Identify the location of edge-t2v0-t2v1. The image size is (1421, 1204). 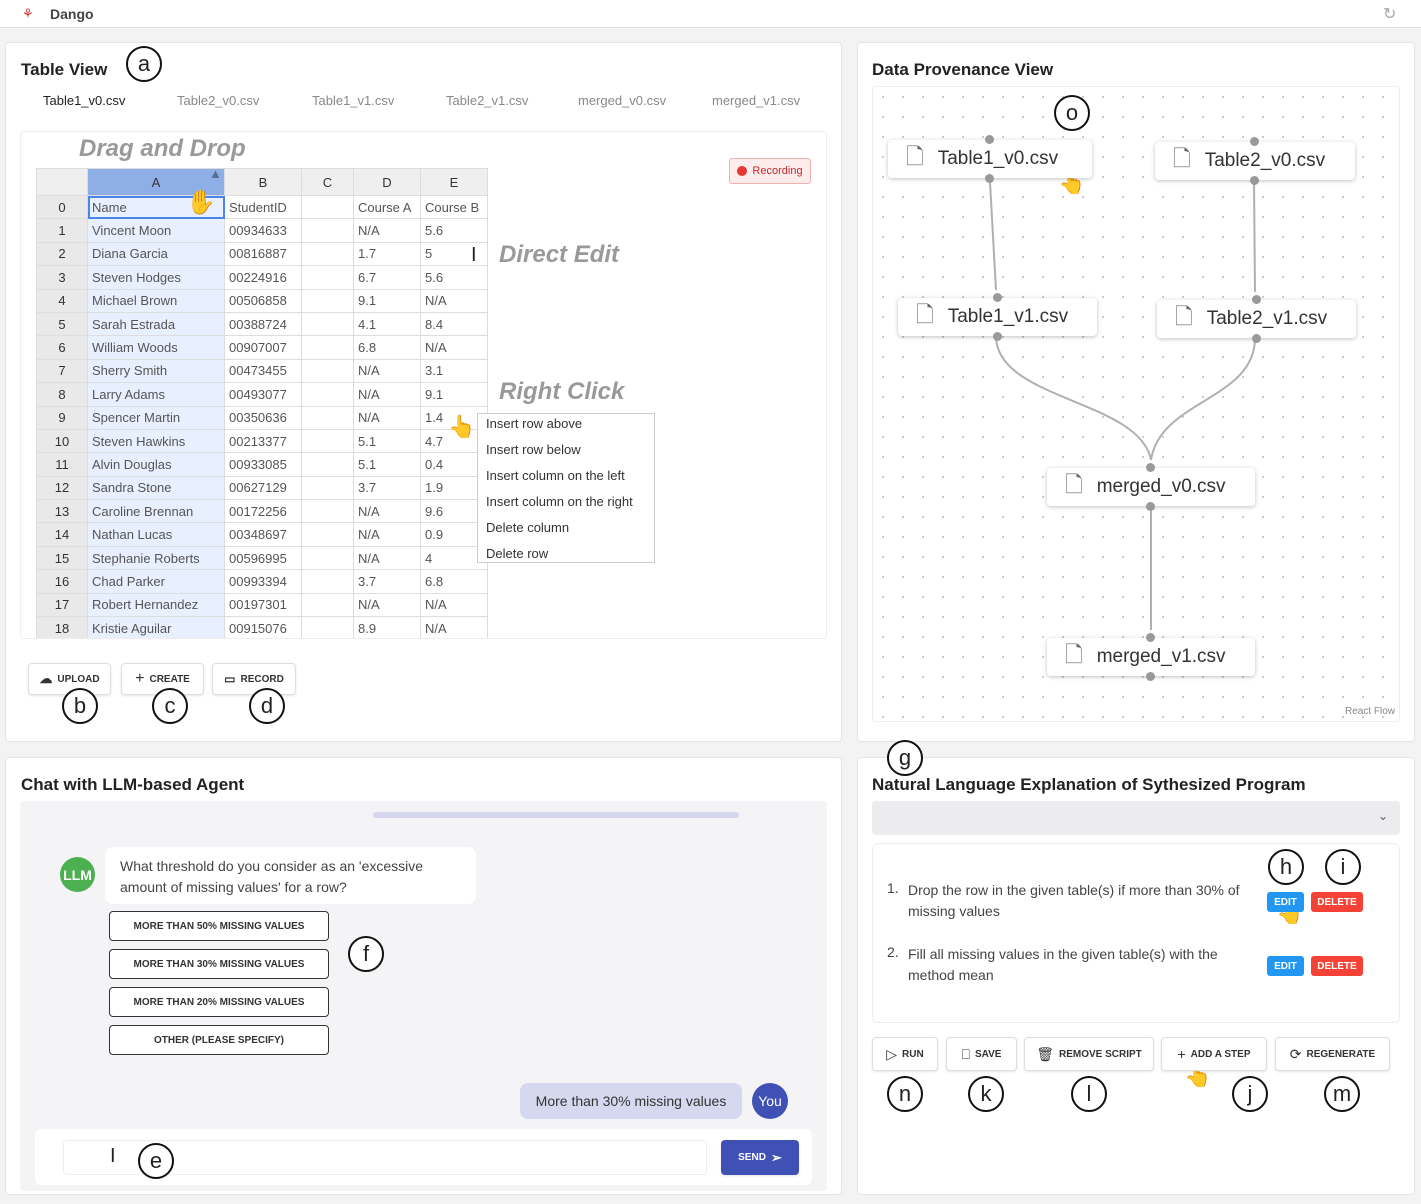
(1254, 237).